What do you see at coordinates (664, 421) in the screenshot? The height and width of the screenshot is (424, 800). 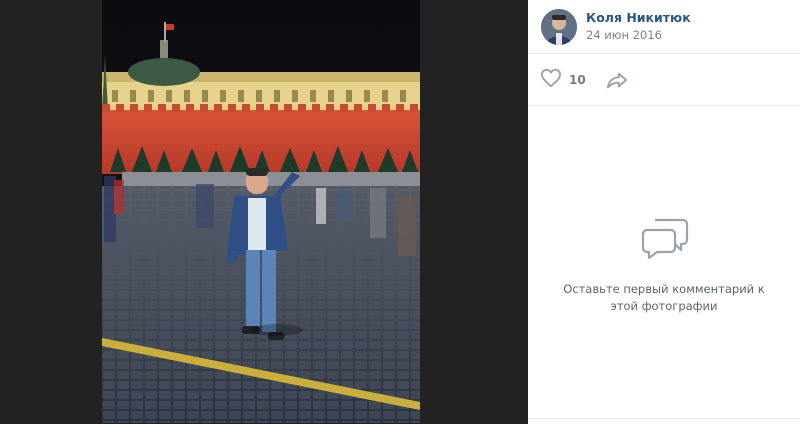 I see `comment-input-edge` at bounding box center [664, 421].